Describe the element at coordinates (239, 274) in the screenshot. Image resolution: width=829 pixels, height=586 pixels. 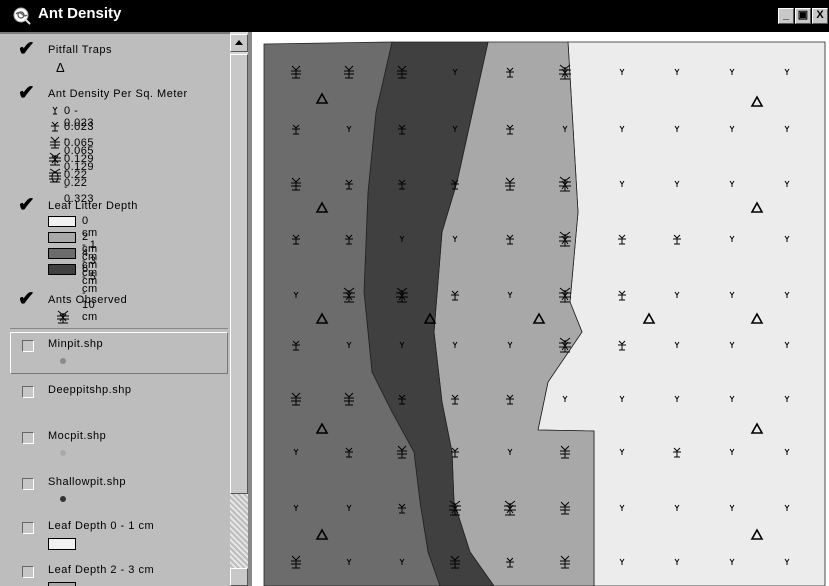
I see `scroll-thumb` at that location.